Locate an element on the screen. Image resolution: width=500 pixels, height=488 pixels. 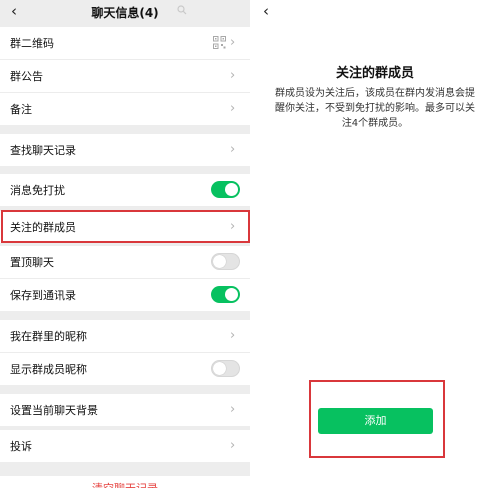
save-to-contacts-toggle is located at coordinates (225, 294).